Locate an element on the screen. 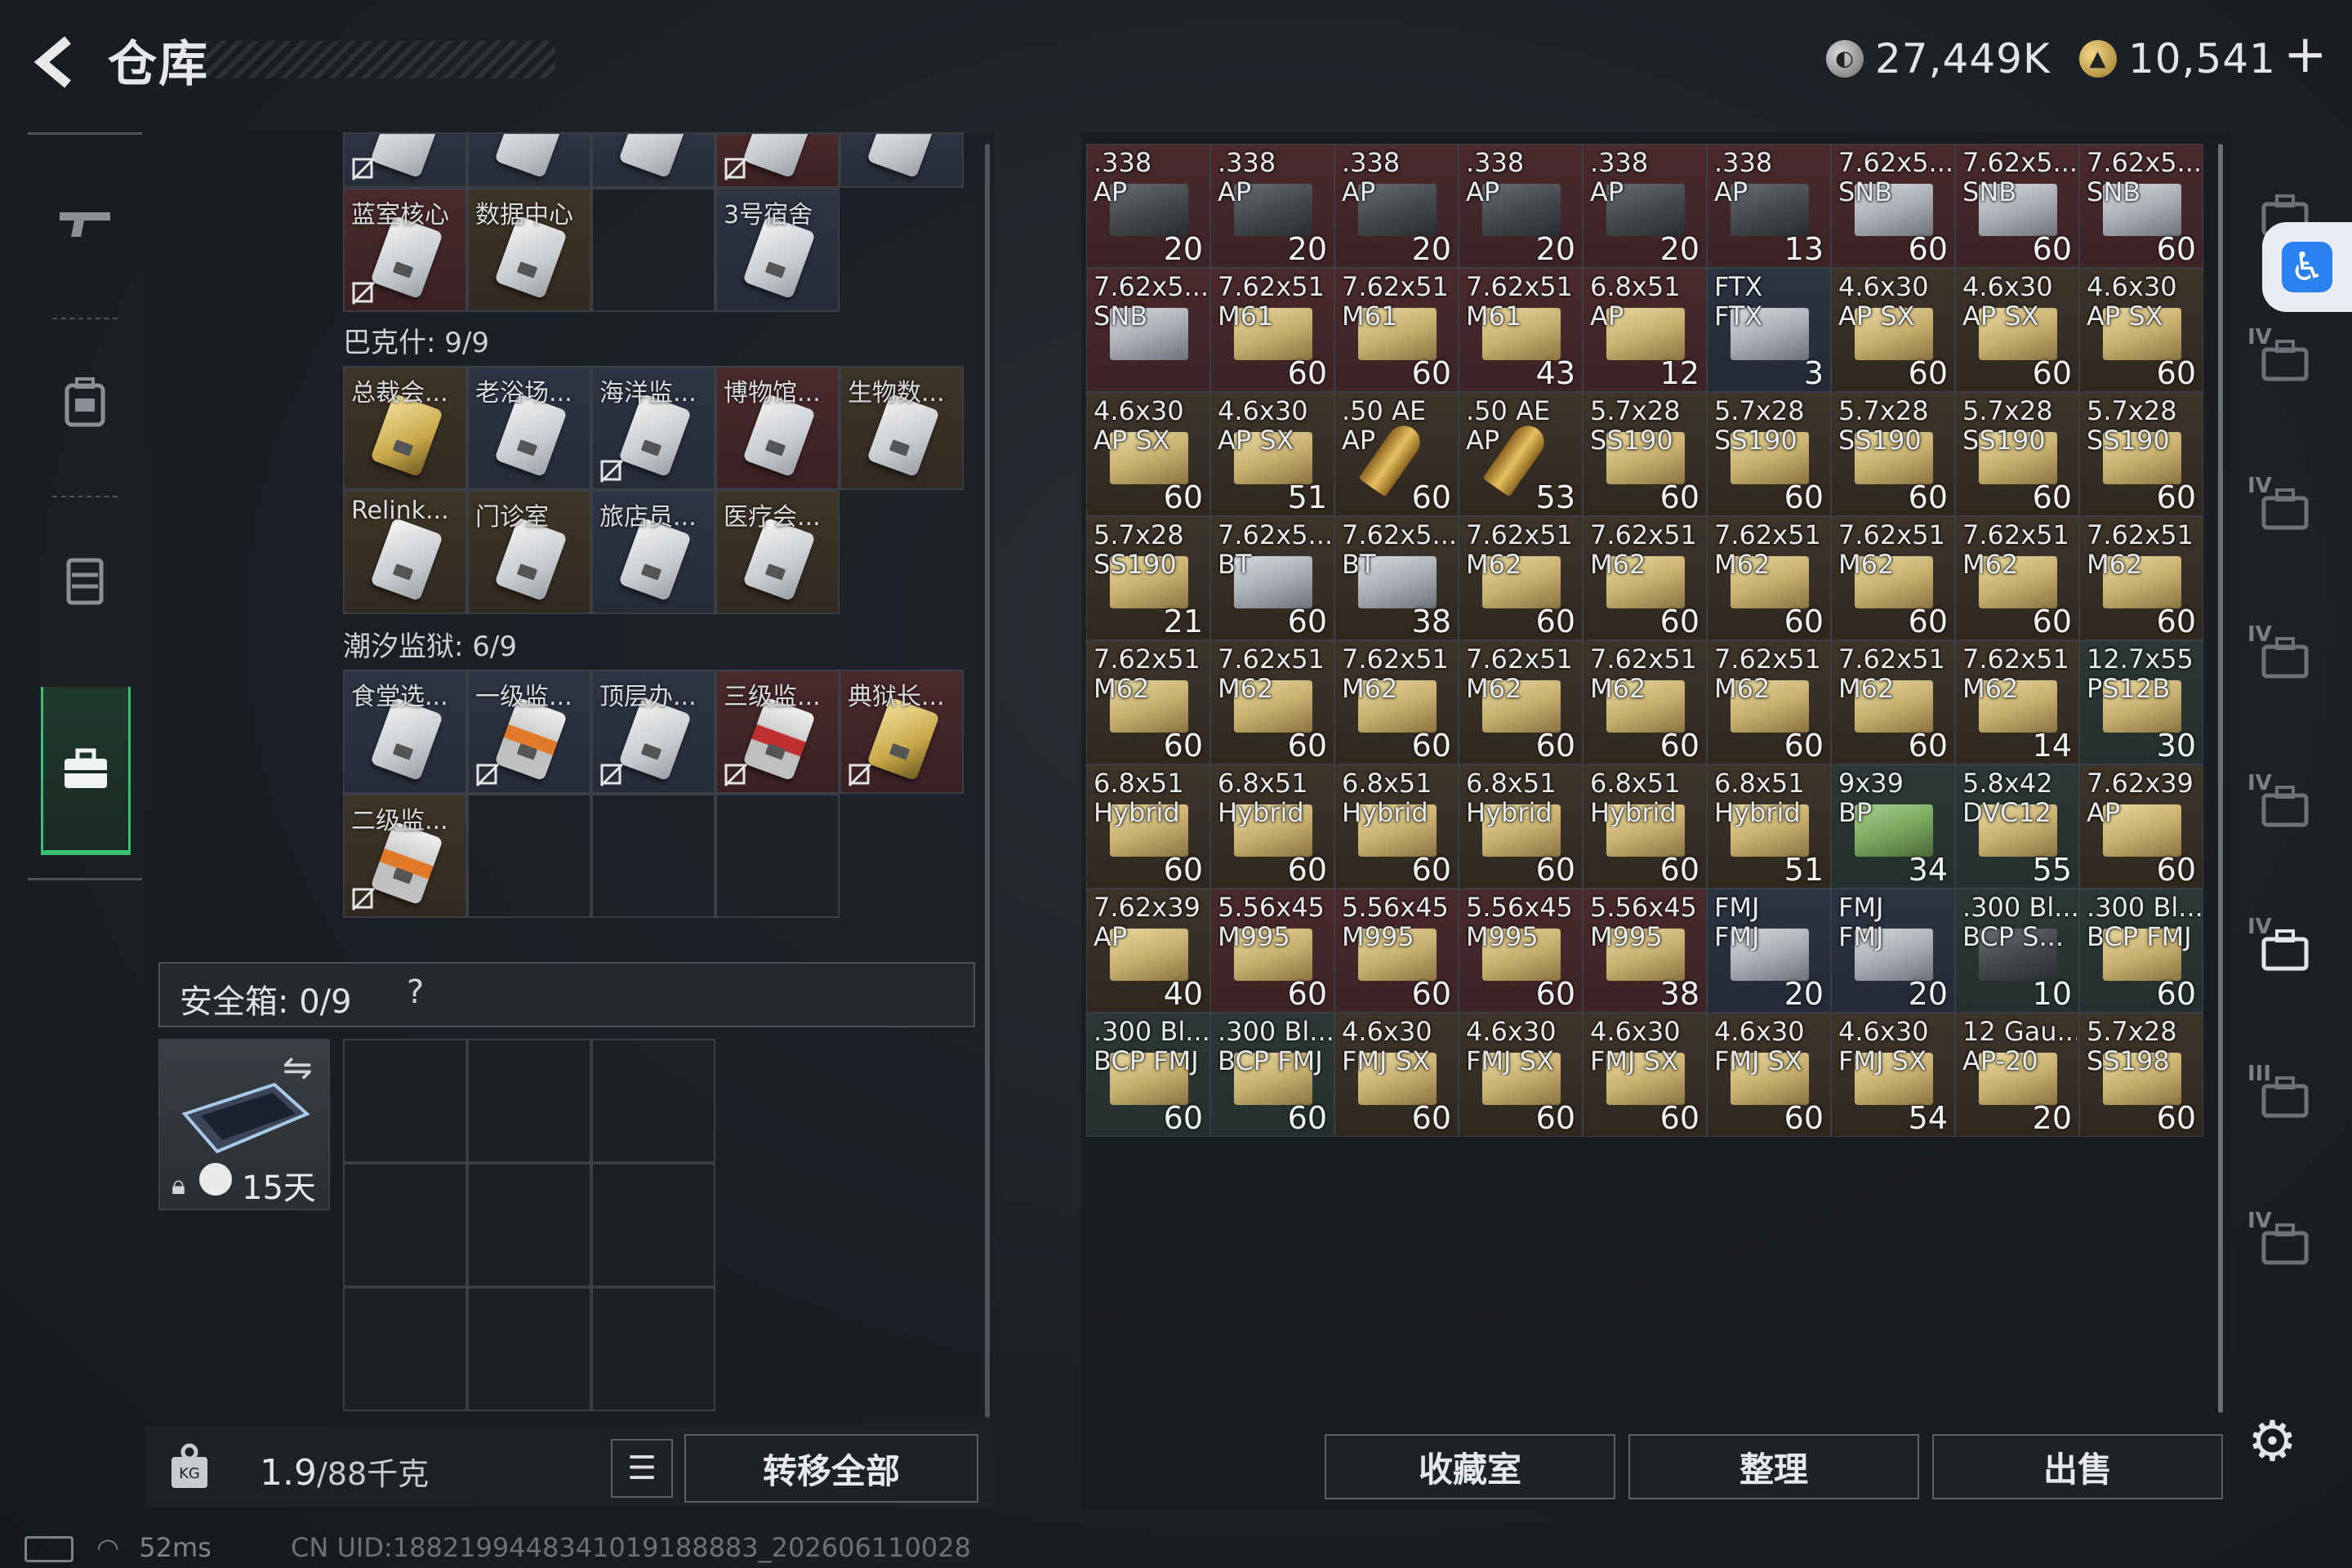 This screenshot has width=2352, height=1568. keycard-slot: 蓝室核心 is located at coordinates (405, 250).